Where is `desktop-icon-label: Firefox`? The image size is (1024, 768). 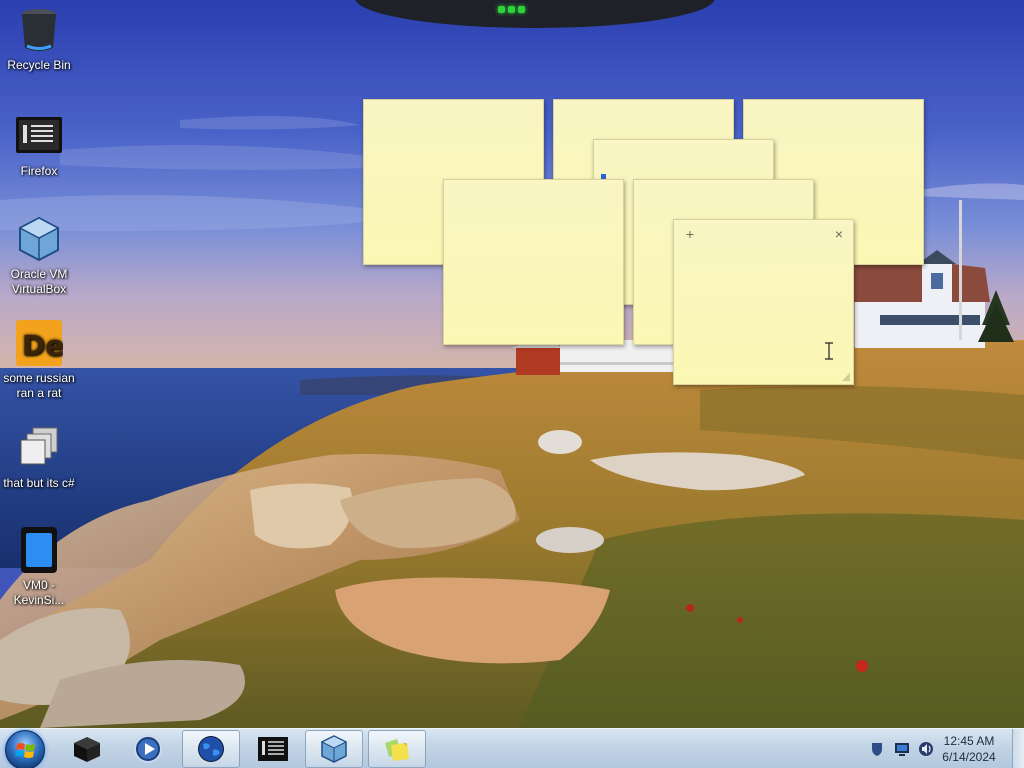 desktop-icon-label: Firefox is located at coordinates (39, 171).